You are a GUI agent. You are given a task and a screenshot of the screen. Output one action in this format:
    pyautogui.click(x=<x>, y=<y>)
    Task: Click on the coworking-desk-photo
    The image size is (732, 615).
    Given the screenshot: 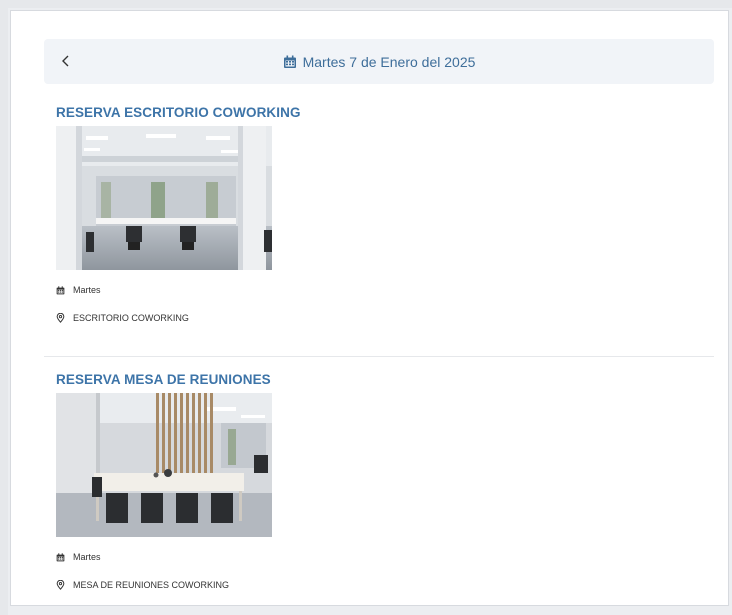 What is the action you would take?
    pyautogui.click(x=164, y=198)
    